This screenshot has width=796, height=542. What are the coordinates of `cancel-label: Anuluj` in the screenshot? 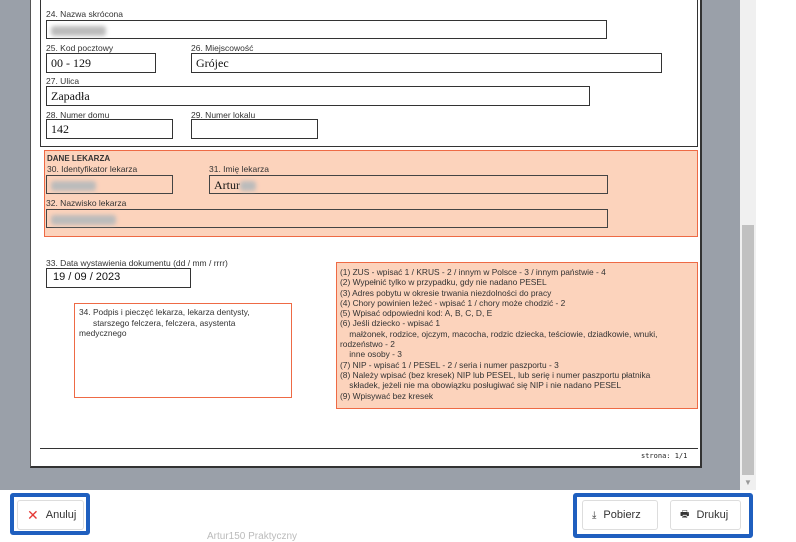 It's located at (61, 515).